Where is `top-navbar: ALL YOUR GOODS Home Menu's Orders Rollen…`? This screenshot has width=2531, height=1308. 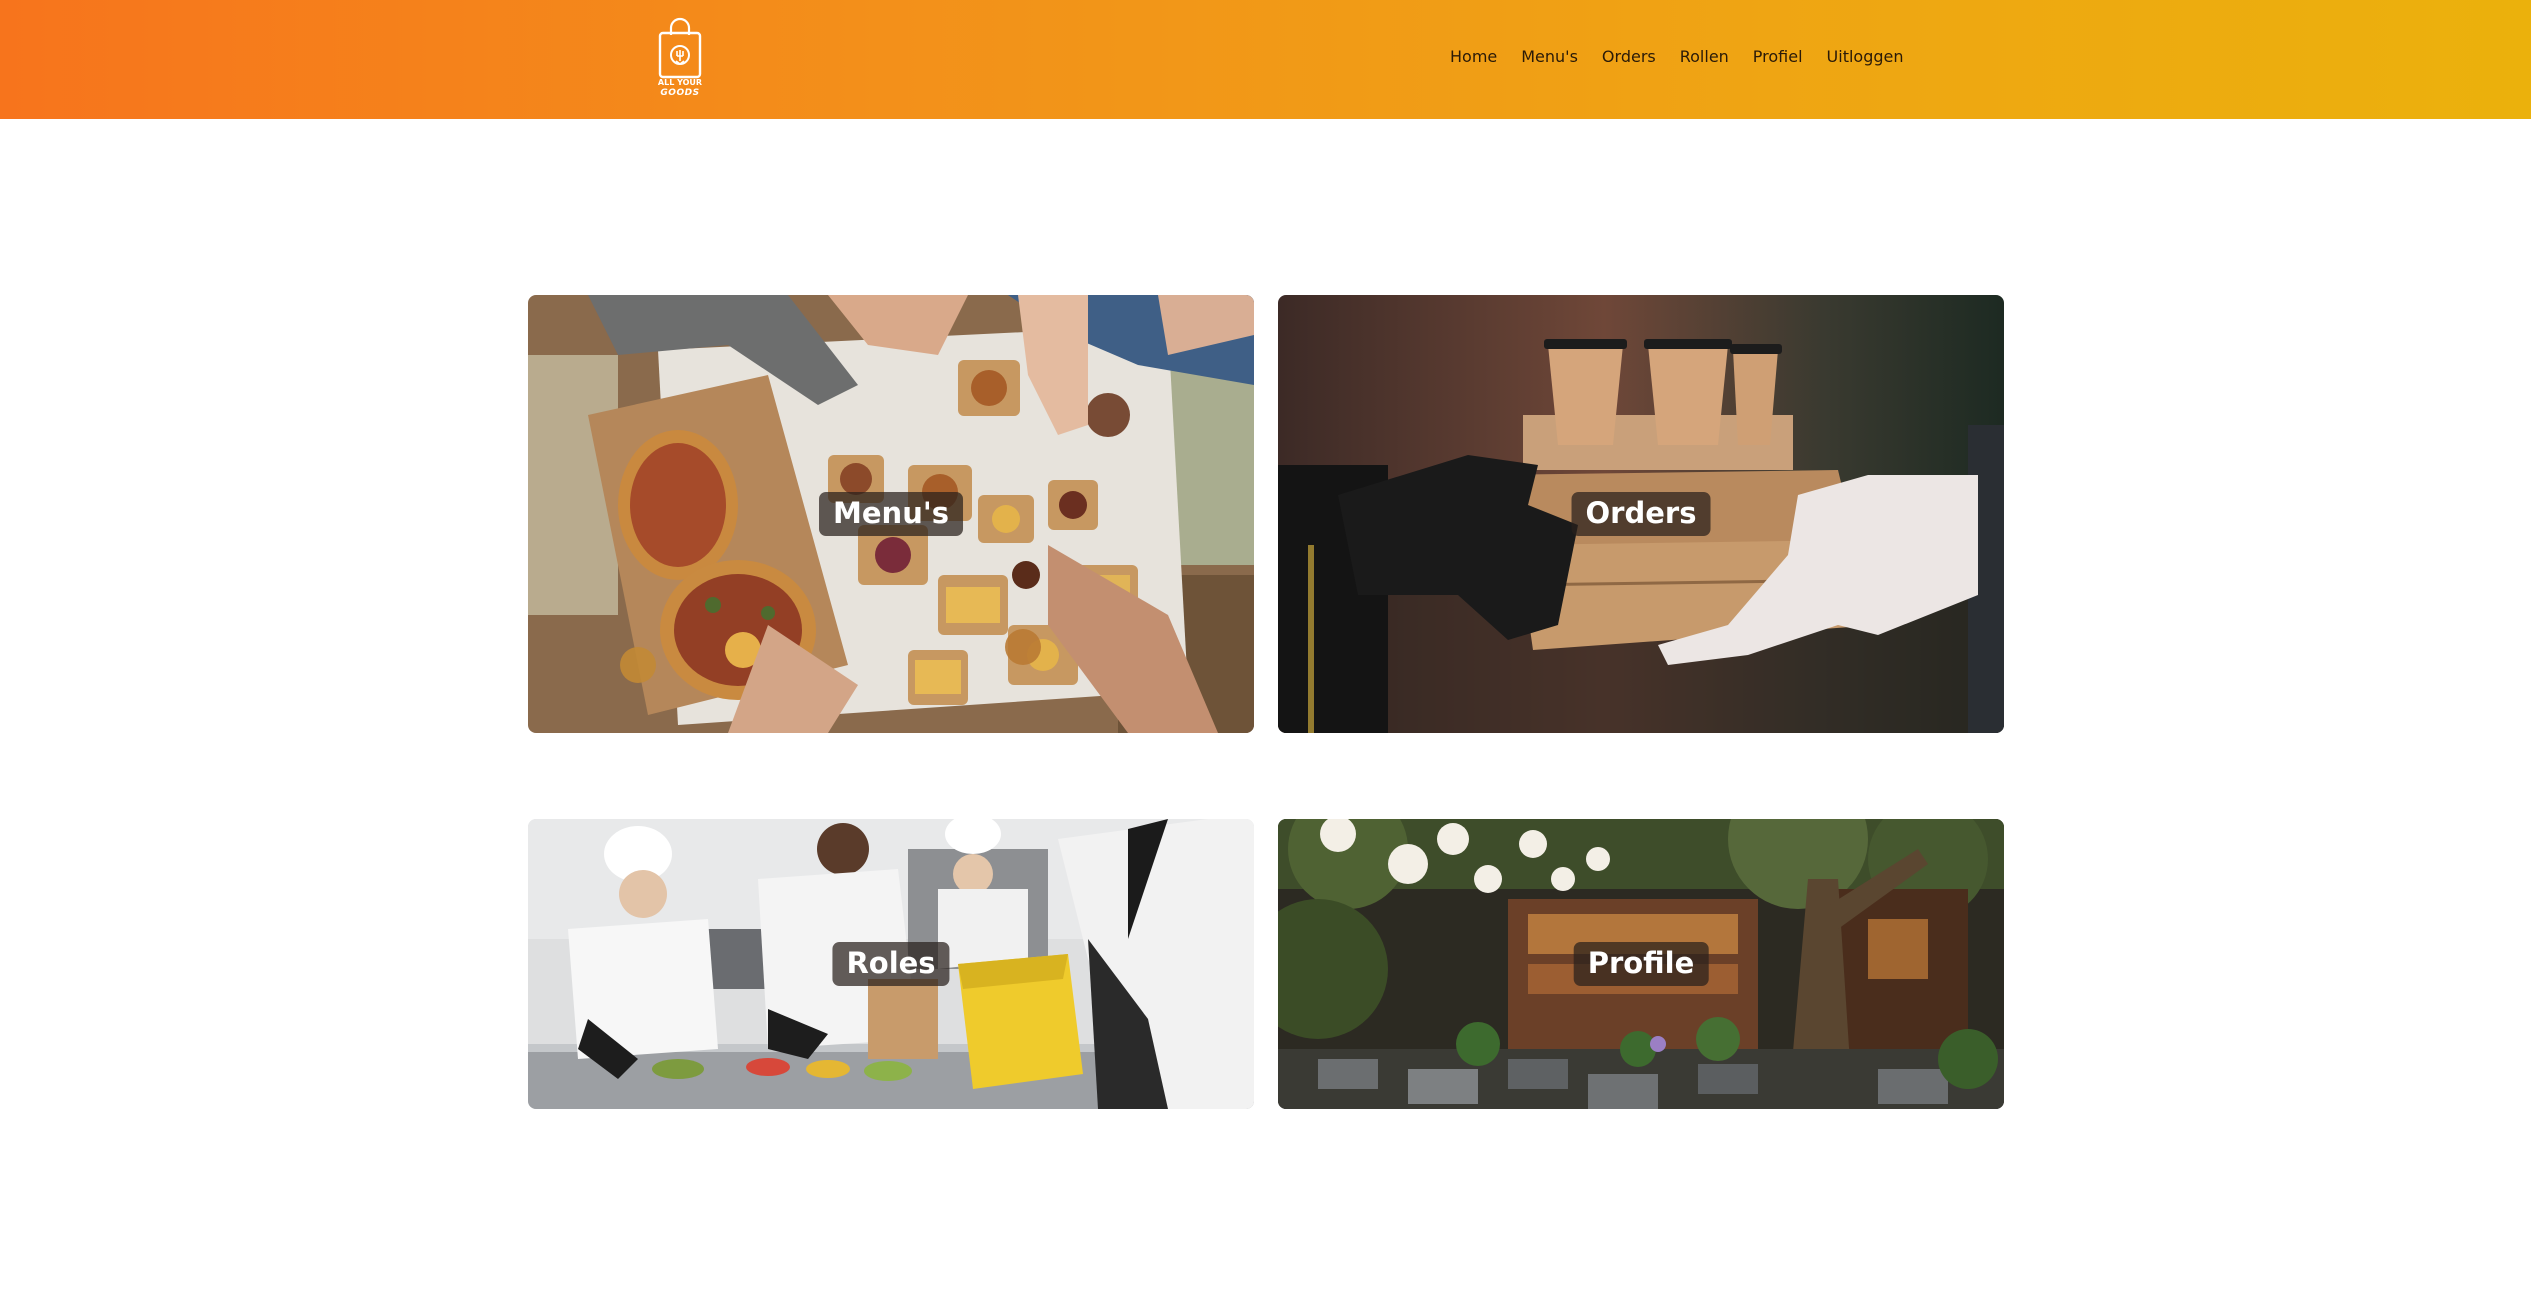
top-navbar: ALL YOUR GOODS Home Menu's Orders Rollen… is located at coordinates (1265, 59).